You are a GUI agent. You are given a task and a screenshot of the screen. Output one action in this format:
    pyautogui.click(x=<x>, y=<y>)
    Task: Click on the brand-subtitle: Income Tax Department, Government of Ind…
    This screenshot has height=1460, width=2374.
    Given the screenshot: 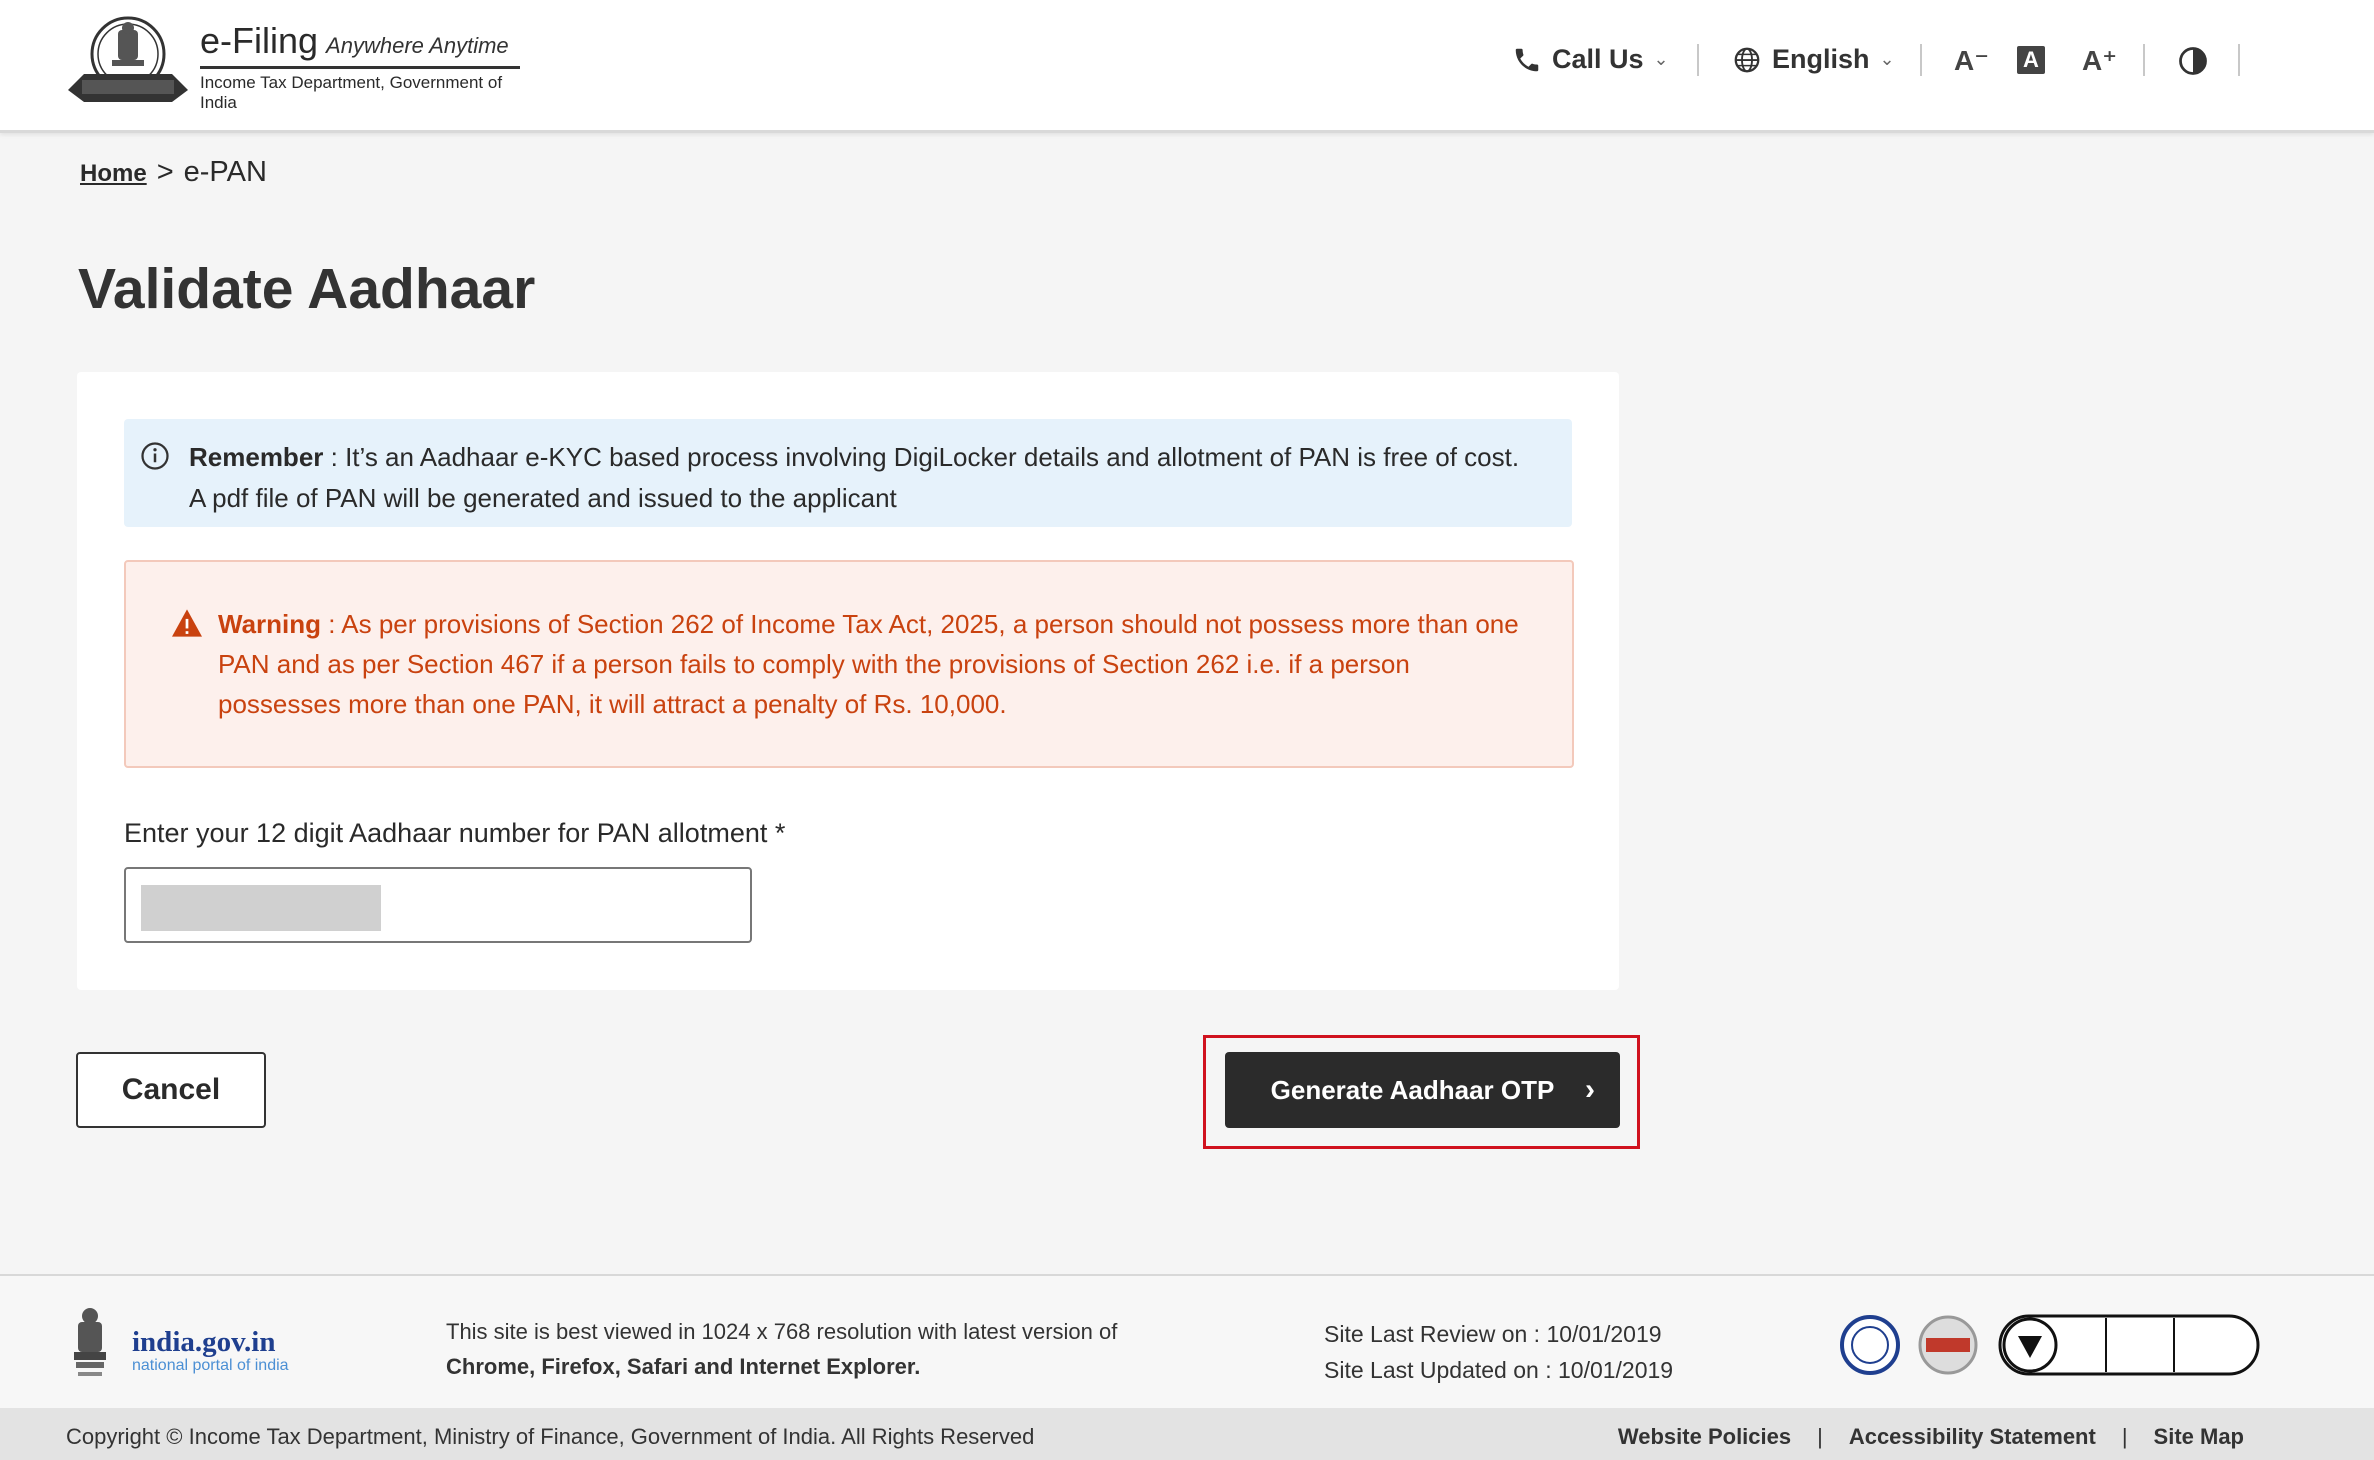 What is the action you would take?
    pyautogui.click(x=351, y=92)
    